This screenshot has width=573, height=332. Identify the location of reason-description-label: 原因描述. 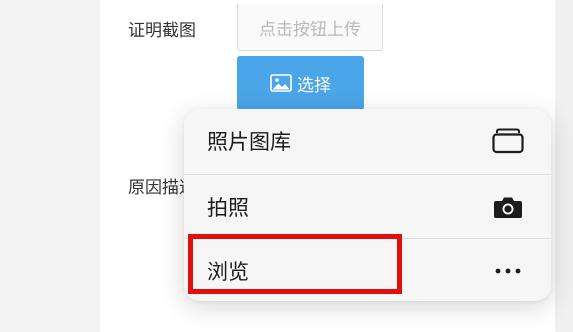
(157, 188).